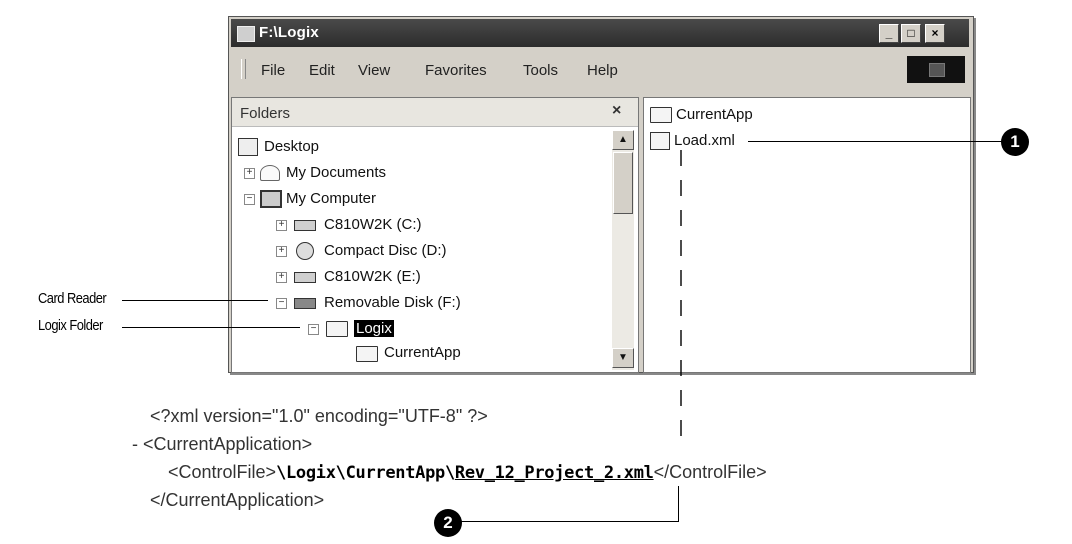 This screenshot has height=544, width=1072. What do you see at coordinates (195, 300) in the screenshot?
I see `card-reader-line` at bounding box center [195, 300].